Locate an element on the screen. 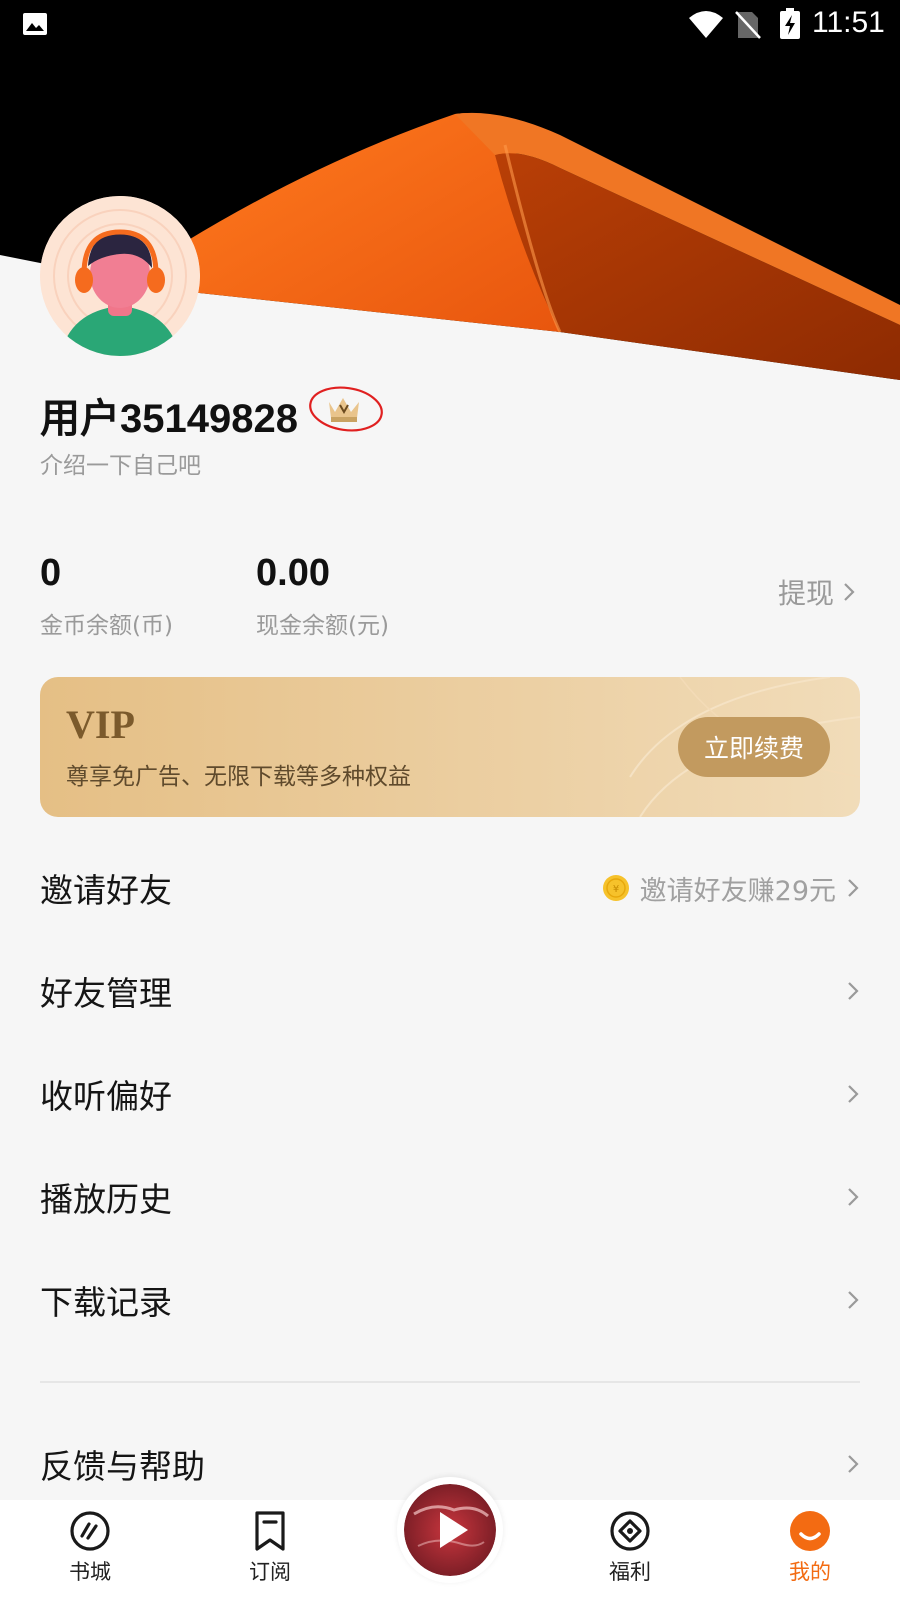 The image size is (900, 1600). wifi-icon is located at coordinates (706, 24).